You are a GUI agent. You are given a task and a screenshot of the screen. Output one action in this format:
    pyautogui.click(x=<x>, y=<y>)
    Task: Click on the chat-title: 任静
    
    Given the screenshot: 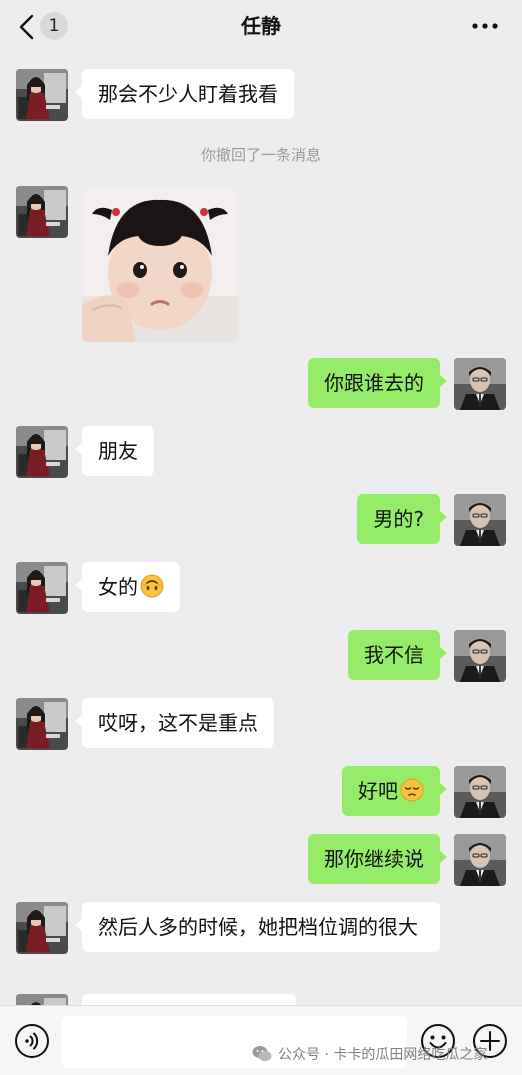 What is the action you would take?
    pyautogui.click(x=261, y=26)
    